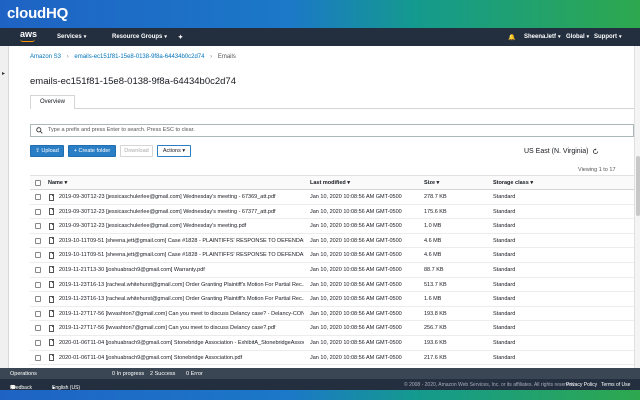 This screenshot has width=640, height=400. What do you see at coordinates (431, 183) in the screenshot?
I see `column-header-size: Size ▾` at bounding box center [431, 183].